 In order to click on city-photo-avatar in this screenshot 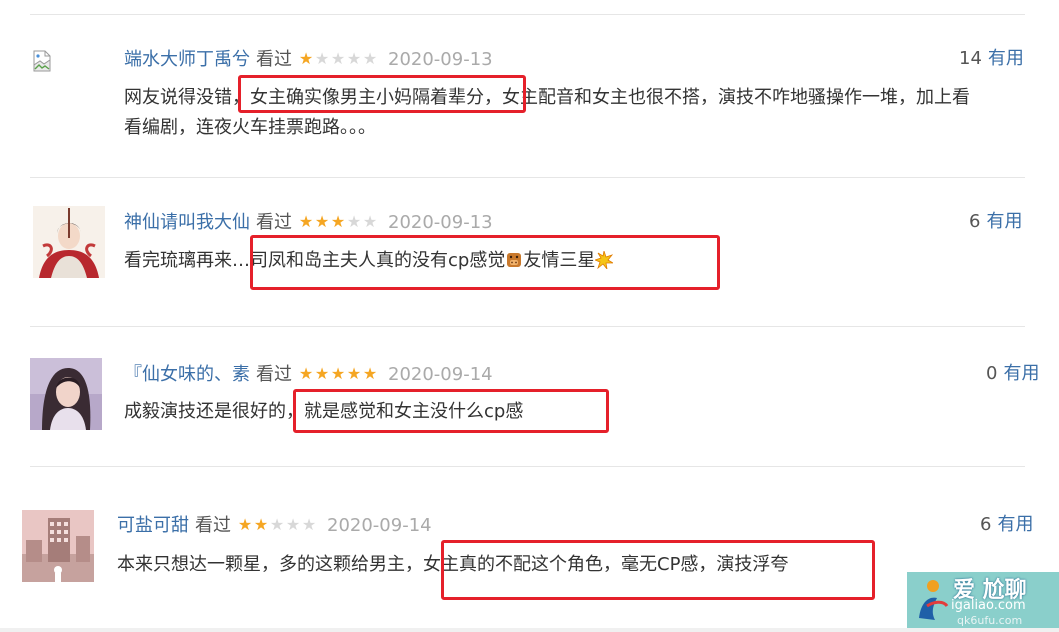, I will do `click(58, 546)`.